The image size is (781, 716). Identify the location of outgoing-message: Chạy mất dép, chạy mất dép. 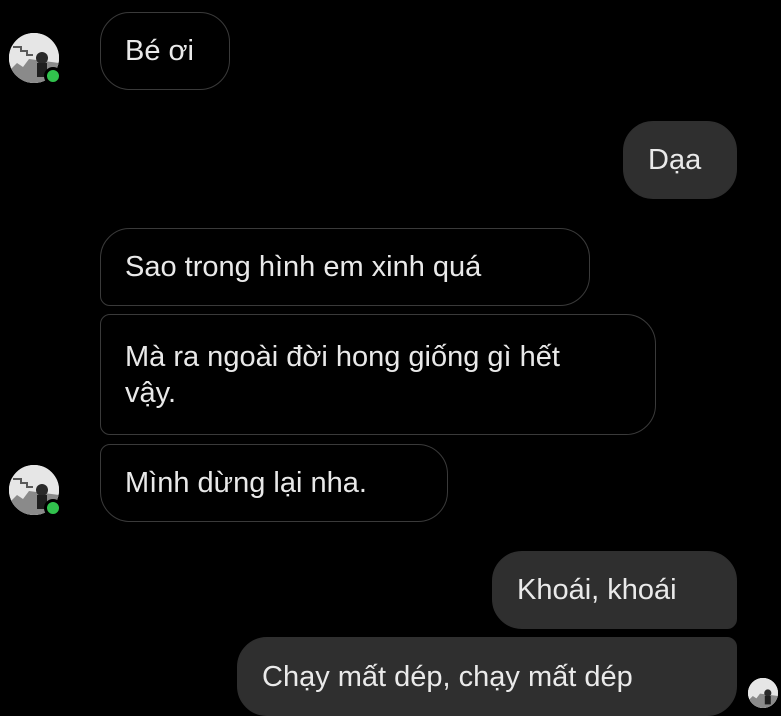
(487, 676).